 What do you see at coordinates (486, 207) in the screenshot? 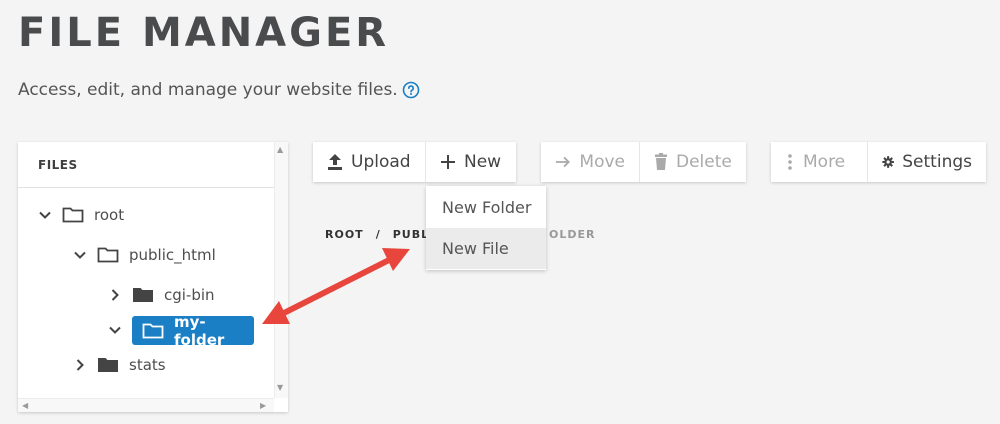
I see `menu-item-new-folder: New Folder` at bounding box center [486, 207].